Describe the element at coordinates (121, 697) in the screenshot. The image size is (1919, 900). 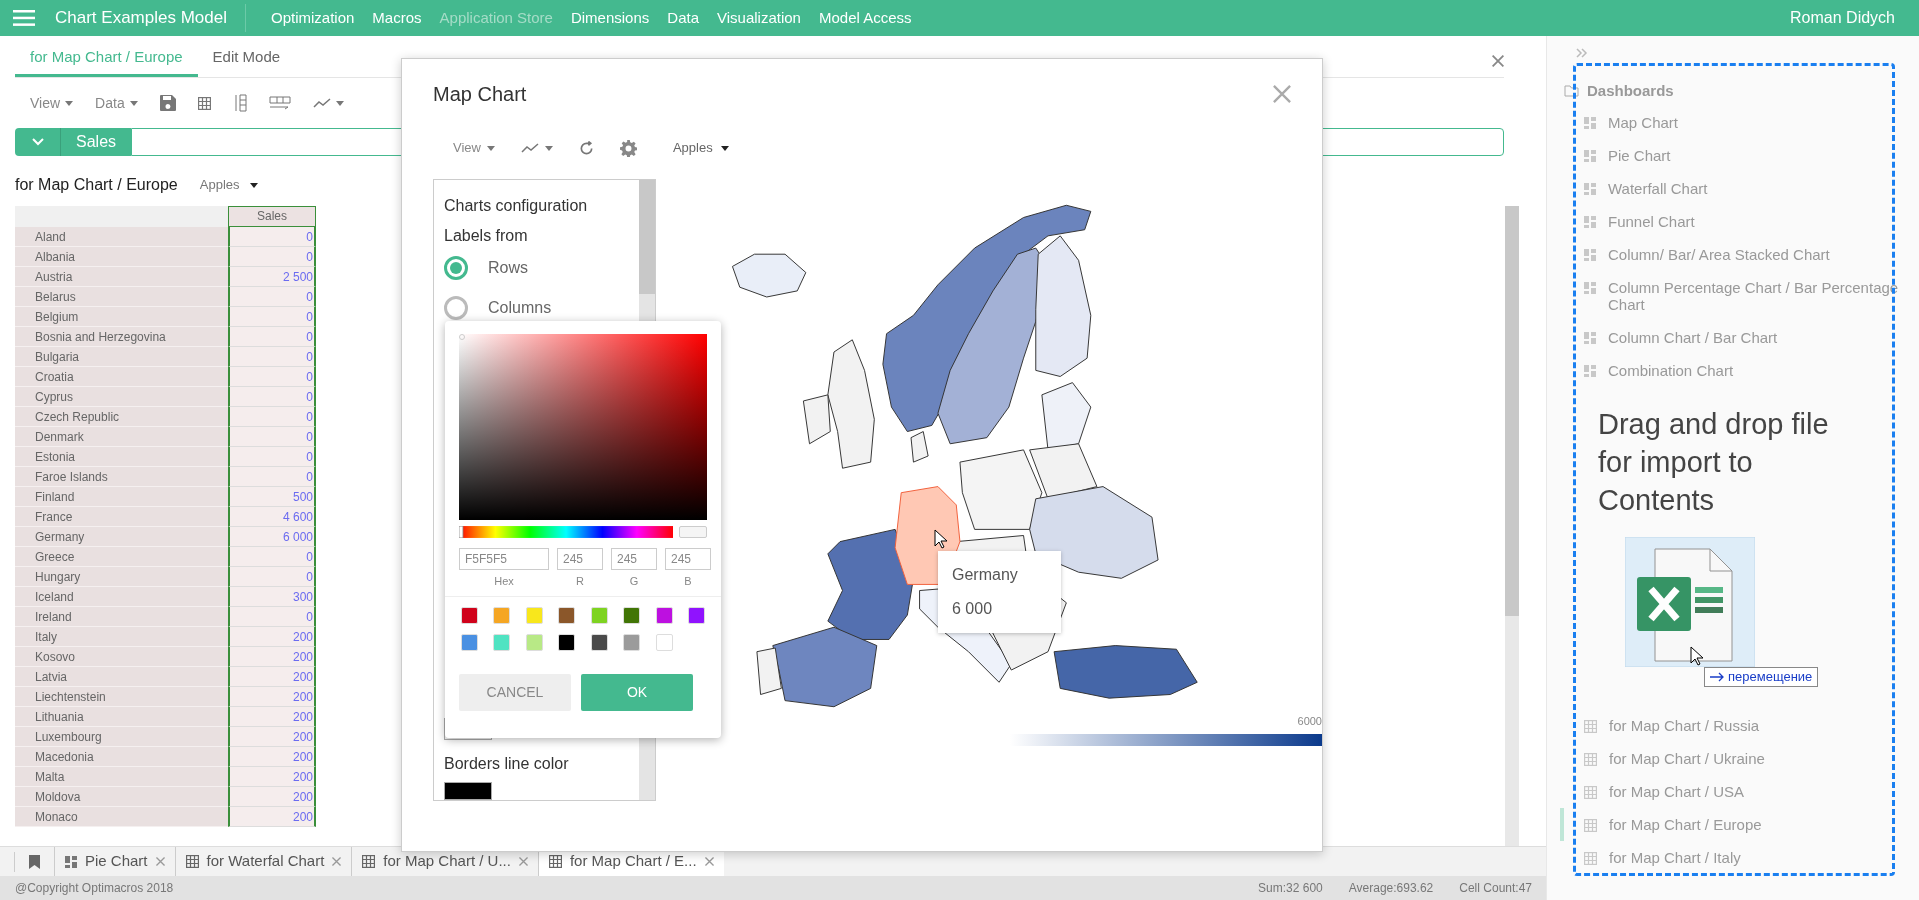
I see `row-label: Liechtenstein` at that location.